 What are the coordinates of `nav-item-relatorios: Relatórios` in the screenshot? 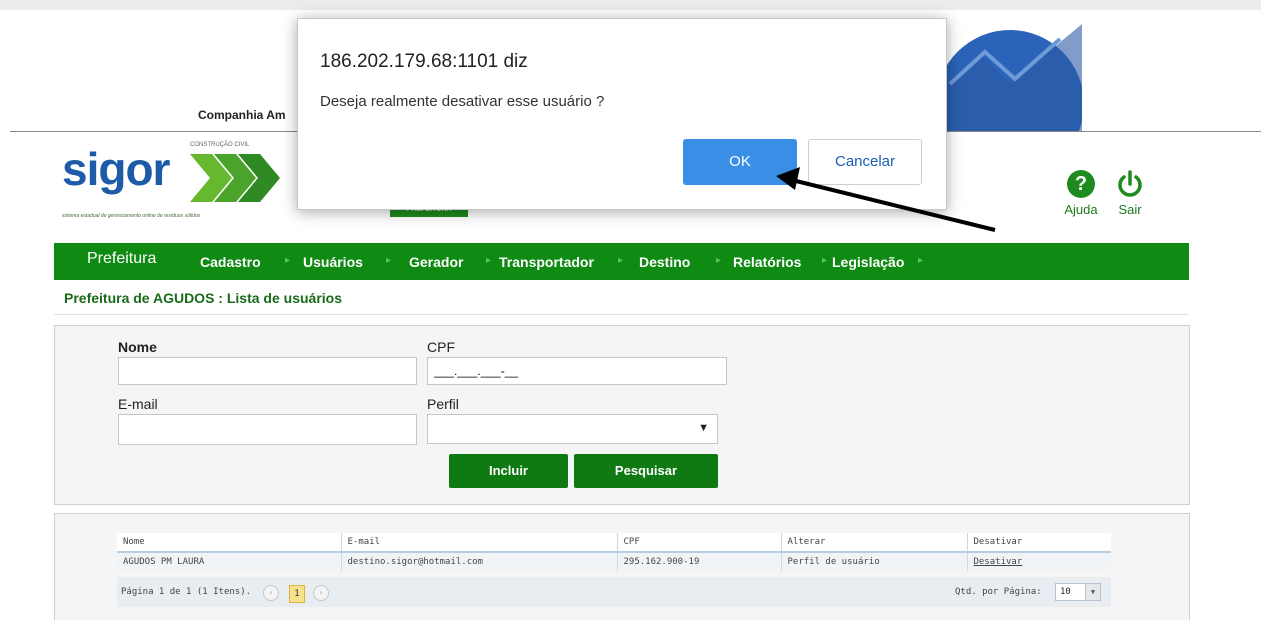 It's located at (767, 262).